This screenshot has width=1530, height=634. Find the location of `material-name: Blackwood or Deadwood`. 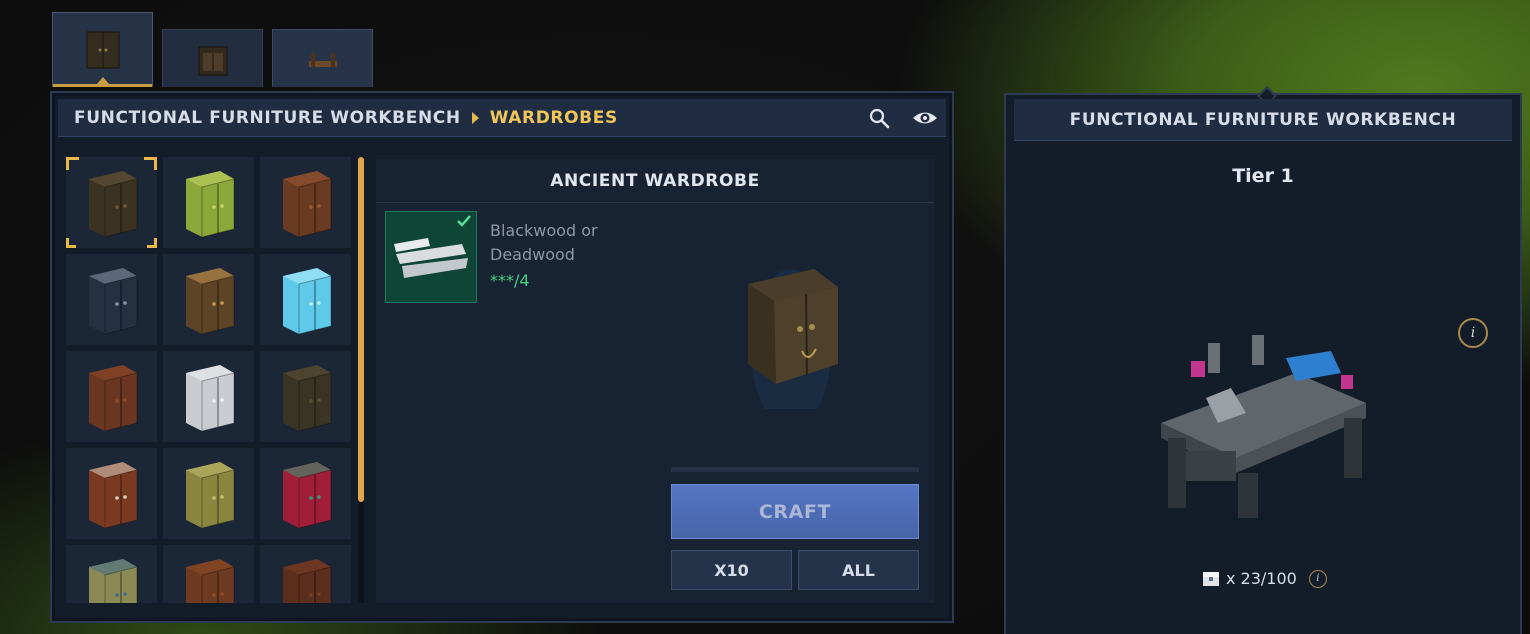

material-name: Blackwood or Deadwood is located at coordinates (544, 242).